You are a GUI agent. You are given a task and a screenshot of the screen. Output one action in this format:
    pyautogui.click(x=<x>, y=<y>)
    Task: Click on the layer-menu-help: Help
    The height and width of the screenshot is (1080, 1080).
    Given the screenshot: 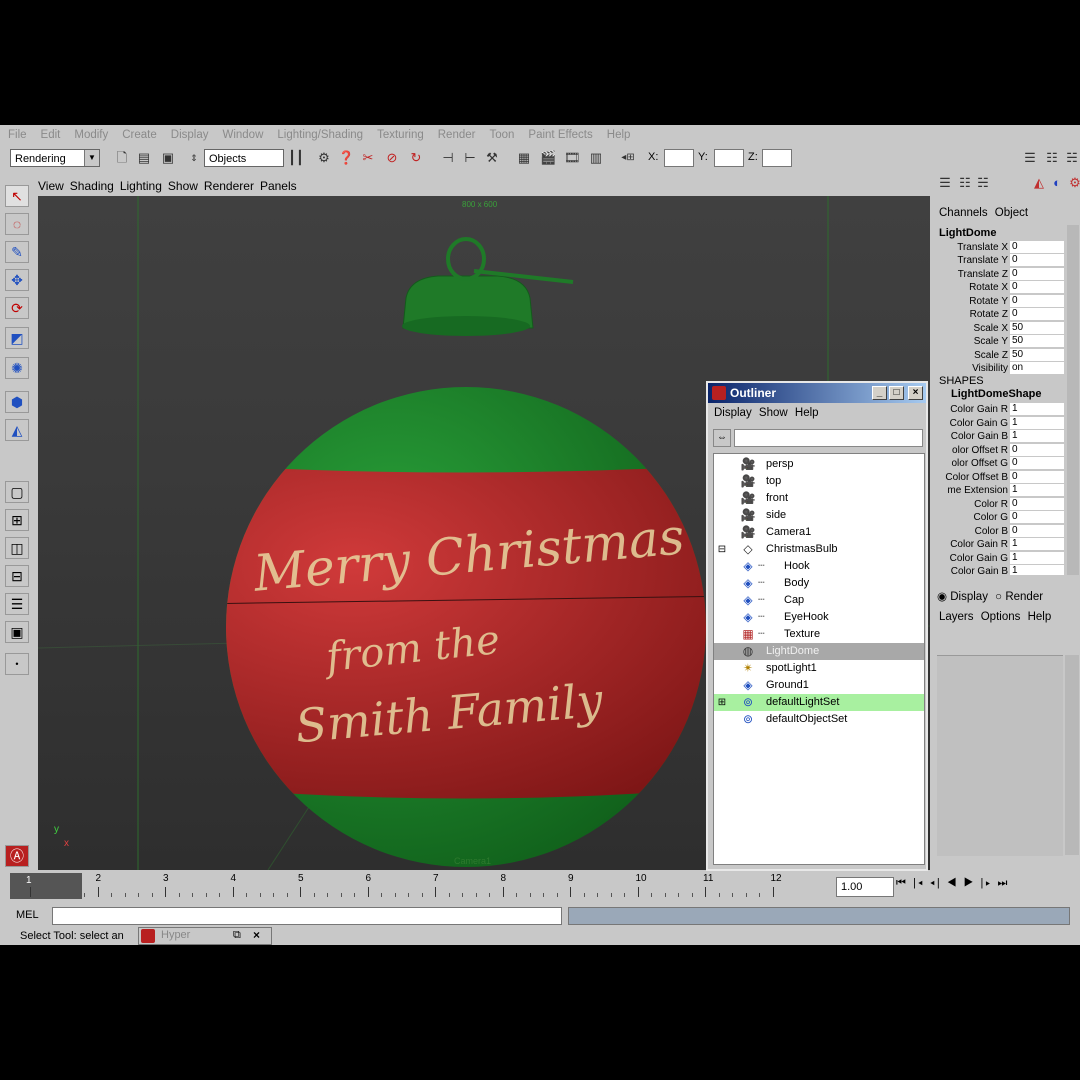 What is the action you would take?
    pyautogui.click(x=1040, y=617)
    